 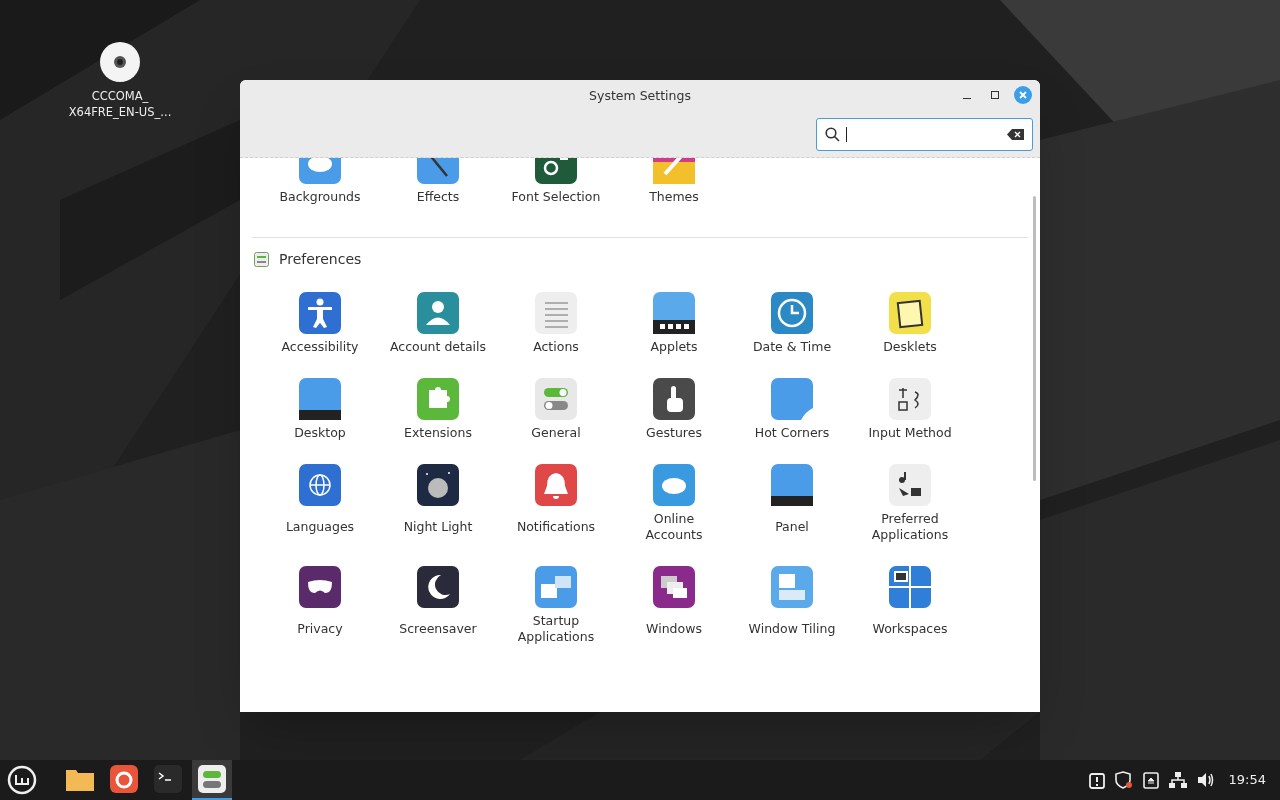 I want to click on settings-item: Night Light, so click(x=438, y=503).